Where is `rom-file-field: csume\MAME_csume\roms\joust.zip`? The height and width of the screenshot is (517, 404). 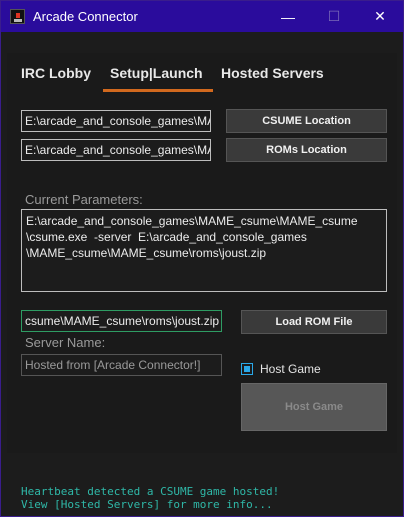 rom-file-field: csume\MAME_csume\roms\joust.zip is located at coordinates (121, 321).